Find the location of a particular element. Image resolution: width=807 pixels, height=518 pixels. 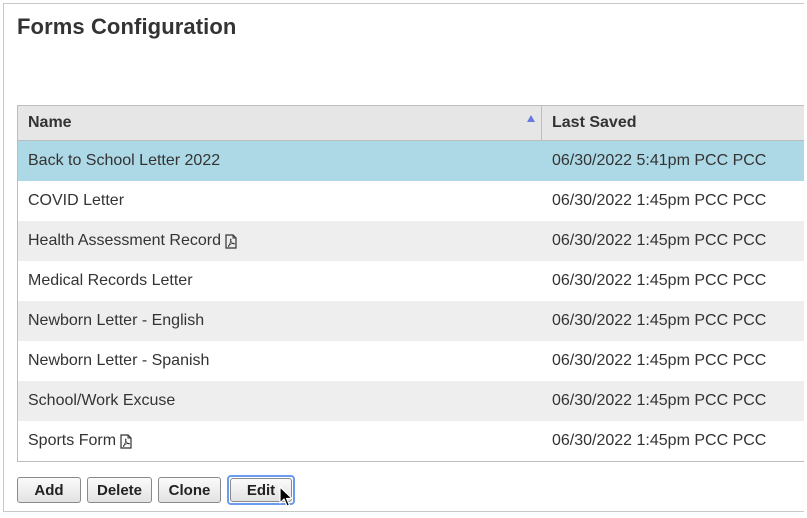

row-last-saved-text: 06/30/2022 5:41pm PCC PCC is located at coordinates (659, 160).